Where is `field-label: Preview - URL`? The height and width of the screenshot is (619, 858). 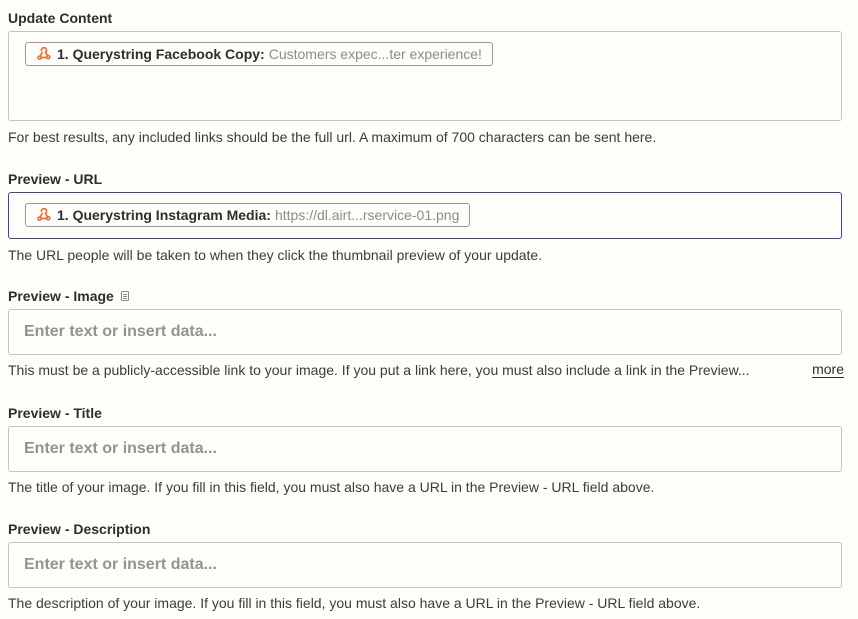 field-label: Preview - URL is located at coordinates (55, 179).